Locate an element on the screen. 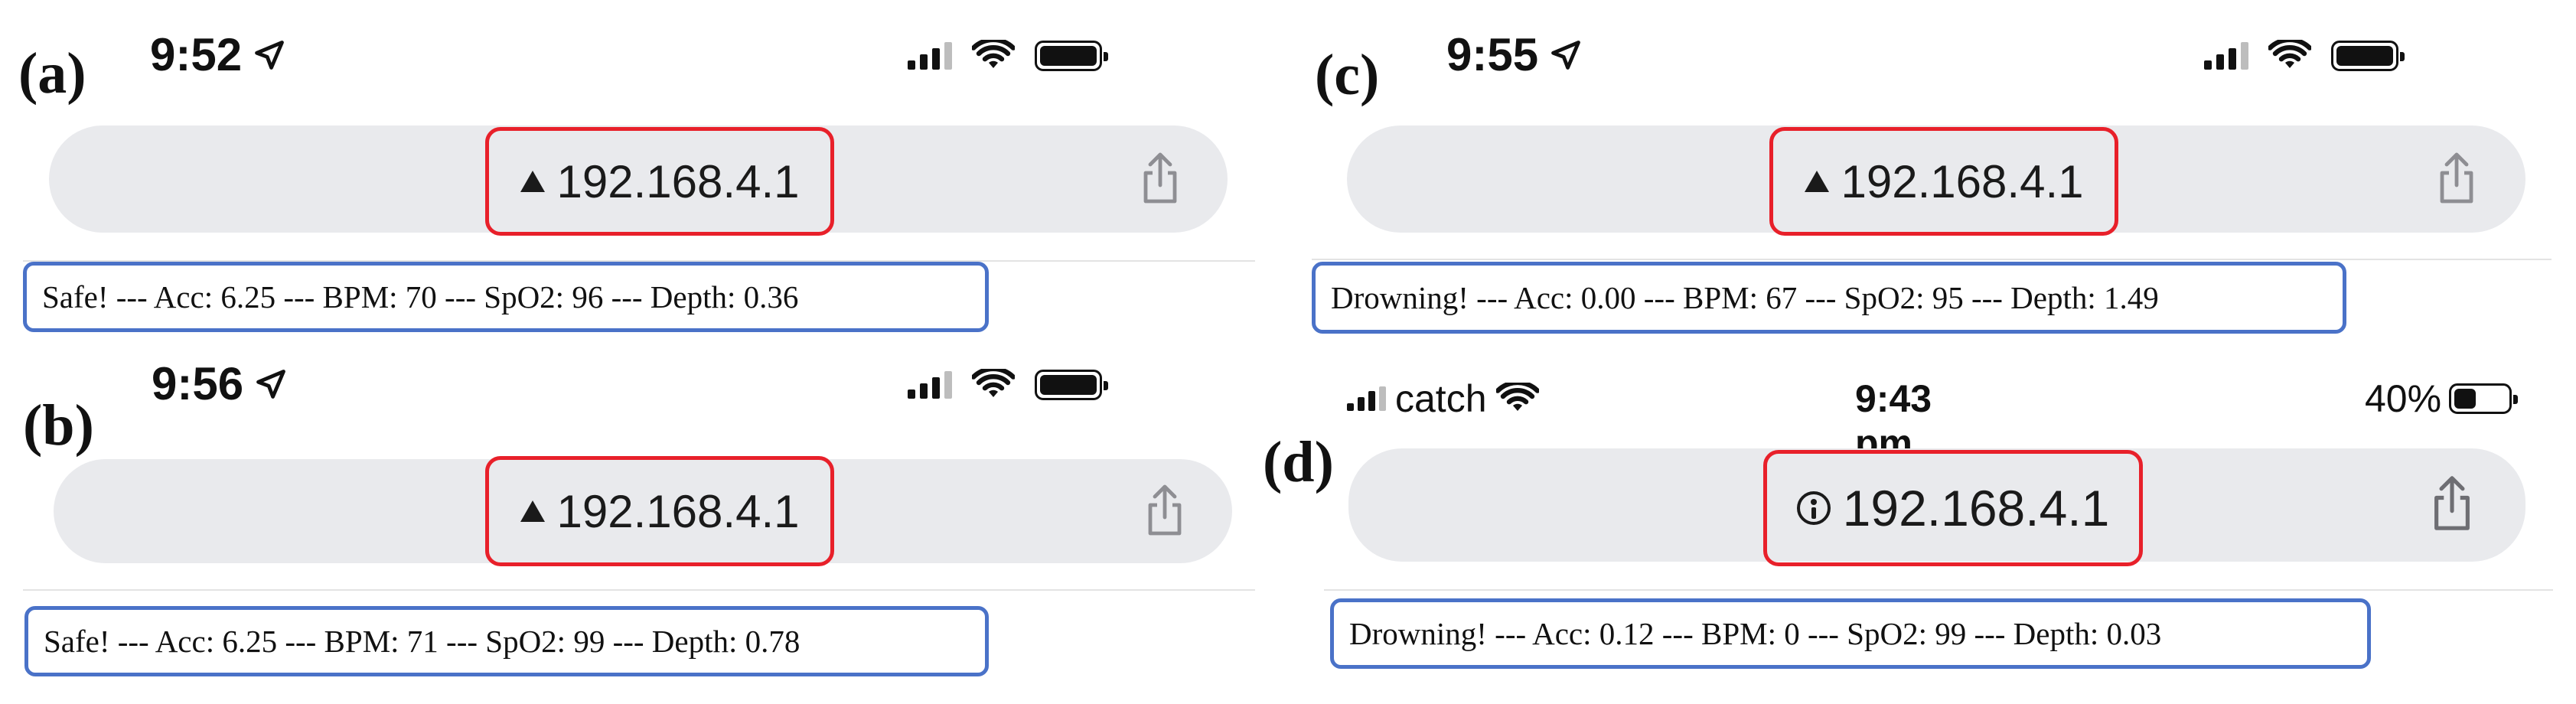  battery-status: 40% is located at coordinates (2442, 399).